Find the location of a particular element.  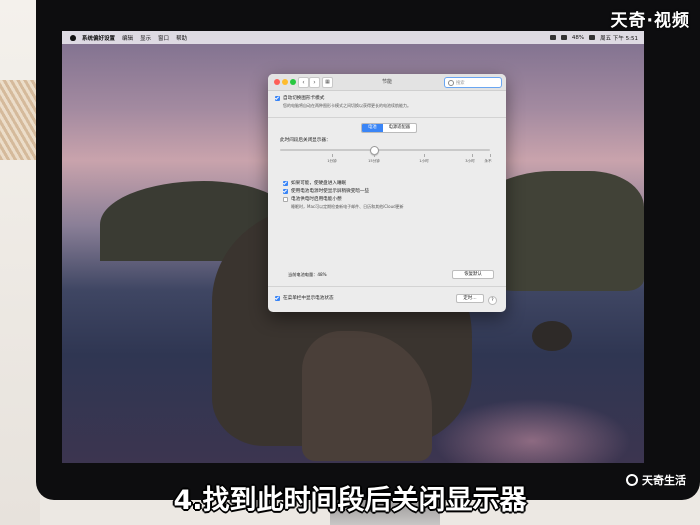

status-area: 48% 周五 下午 5:51 is located at coordinates (591, 38).